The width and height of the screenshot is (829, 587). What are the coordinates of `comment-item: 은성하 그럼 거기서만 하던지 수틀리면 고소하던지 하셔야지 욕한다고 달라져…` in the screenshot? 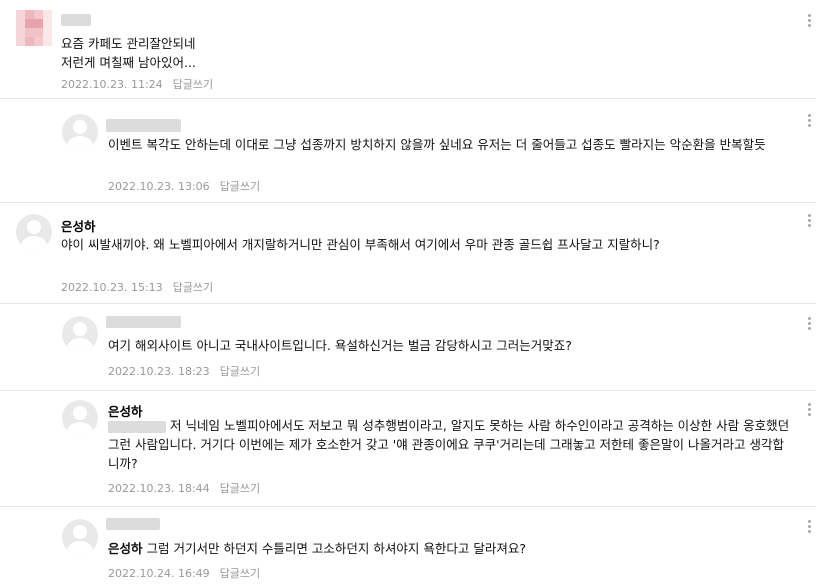 It's located at (414, 547).